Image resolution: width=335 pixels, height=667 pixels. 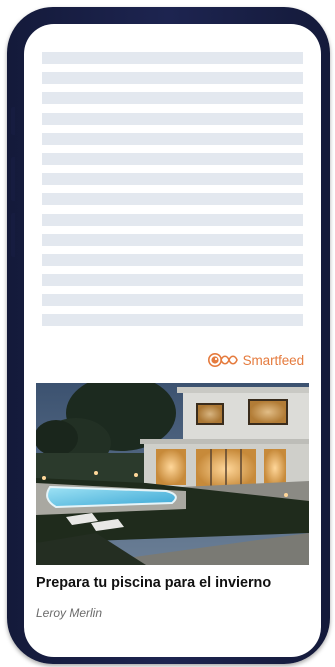 What do you see at coordinates (176, 583) in the screenshot?
I see `article-title: Prepara tu piscina para el invierno` at bounding box center [176, 583].